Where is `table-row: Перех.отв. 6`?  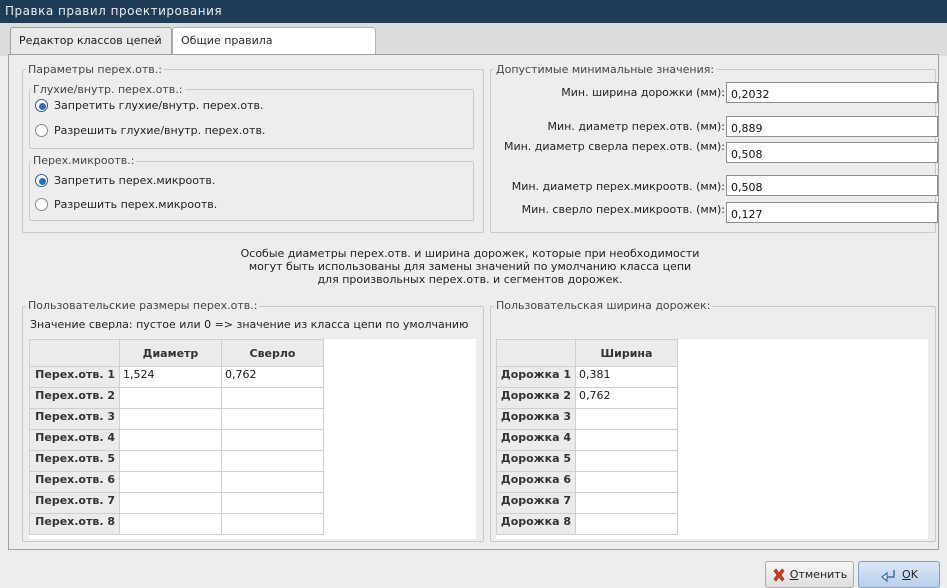 table-row: Перех.отв. 6 is located at coordinates (176, 482).